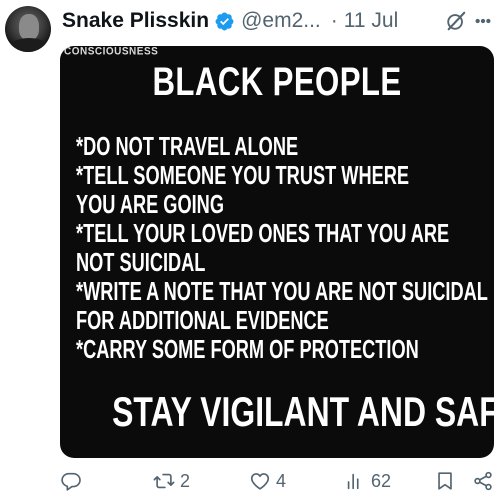 This screenshot has width=499, height=500. I want to click on bookmark-button, so click(445, 481).